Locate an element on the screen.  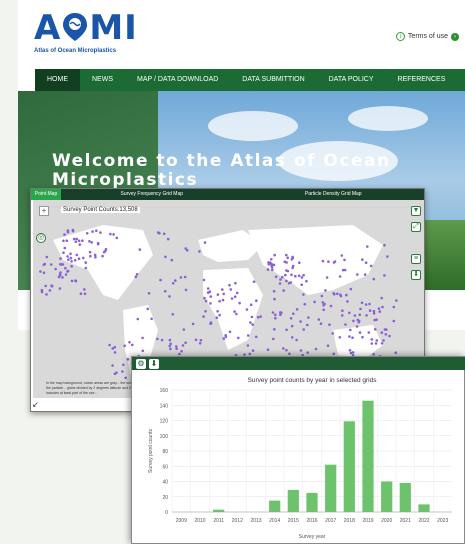
nav-item-news: NEWS is located at coordinates (102, 80).